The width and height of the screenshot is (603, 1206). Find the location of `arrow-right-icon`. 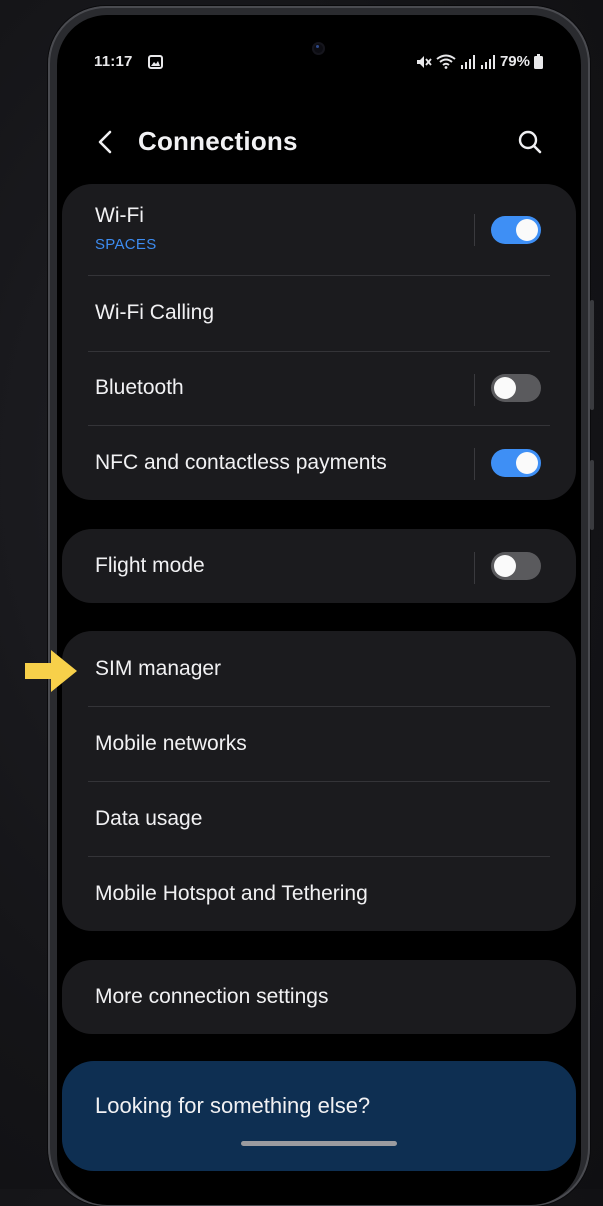

arrow-right-icon is located at coordinates (51, 671).